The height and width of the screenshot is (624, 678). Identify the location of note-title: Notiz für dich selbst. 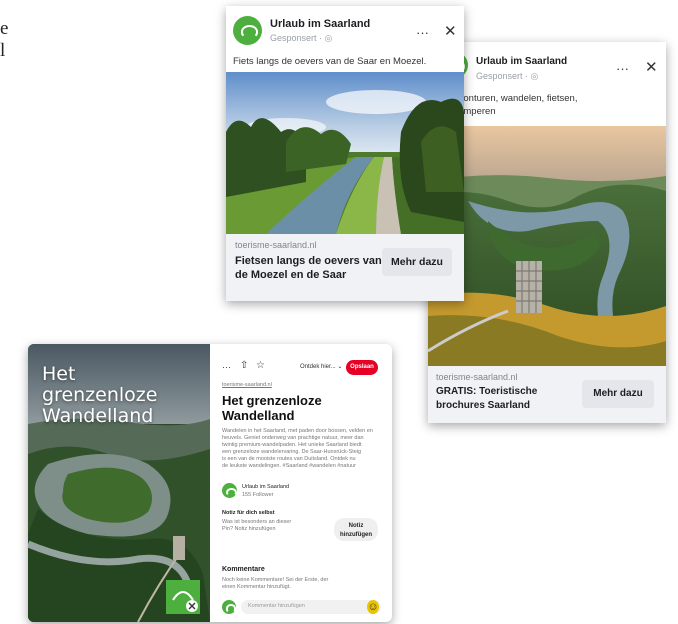
(248, 513).